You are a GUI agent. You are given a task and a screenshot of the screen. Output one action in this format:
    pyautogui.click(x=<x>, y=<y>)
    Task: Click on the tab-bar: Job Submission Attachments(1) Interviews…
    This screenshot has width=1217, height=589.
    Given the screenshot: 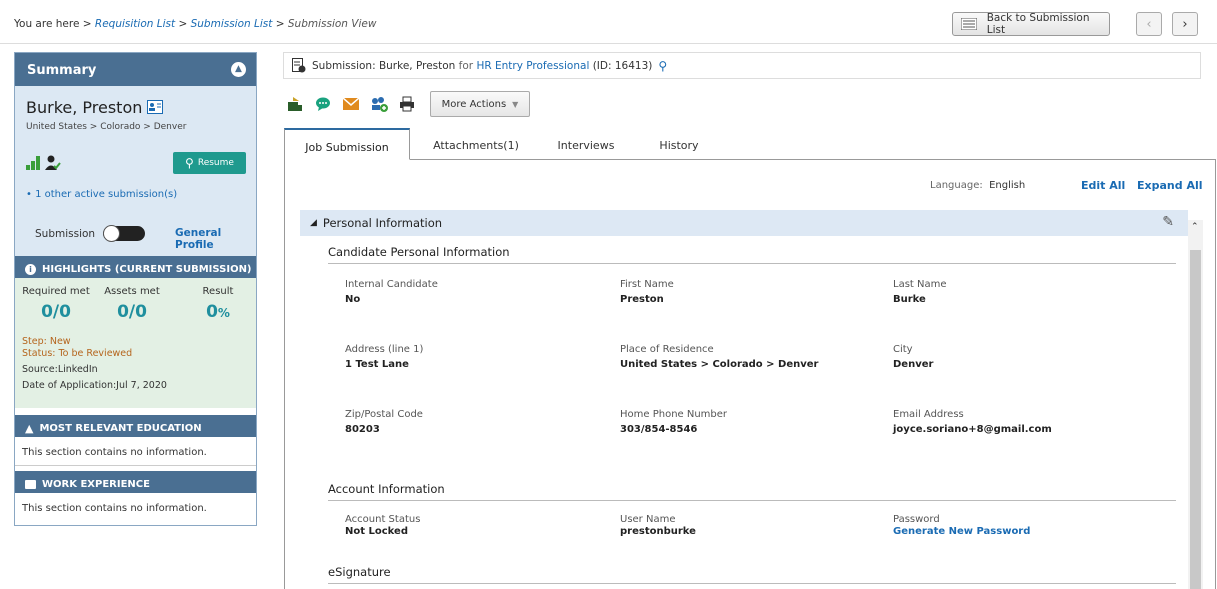 What is the action you would take?
    pyautogui.click(x=750, y=144)
    